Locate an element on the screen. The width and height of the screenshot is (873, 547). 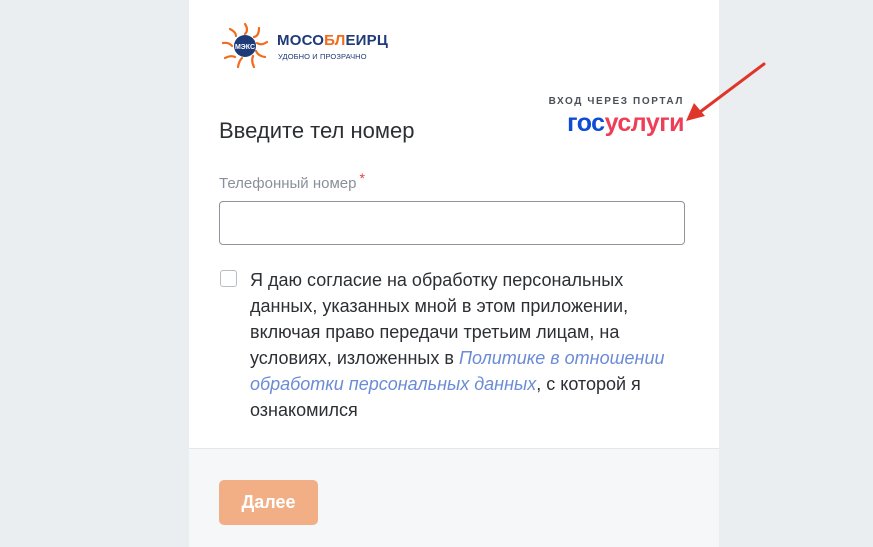
red-arrow-icon is located at coordinates (726, 91).